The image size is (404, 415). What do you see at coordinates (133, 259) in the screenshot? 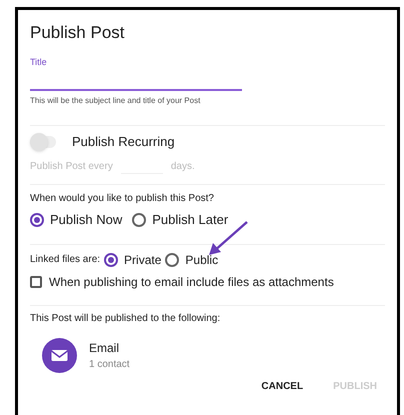
I see `radio-option: Private` at bounding box center [133, 259].